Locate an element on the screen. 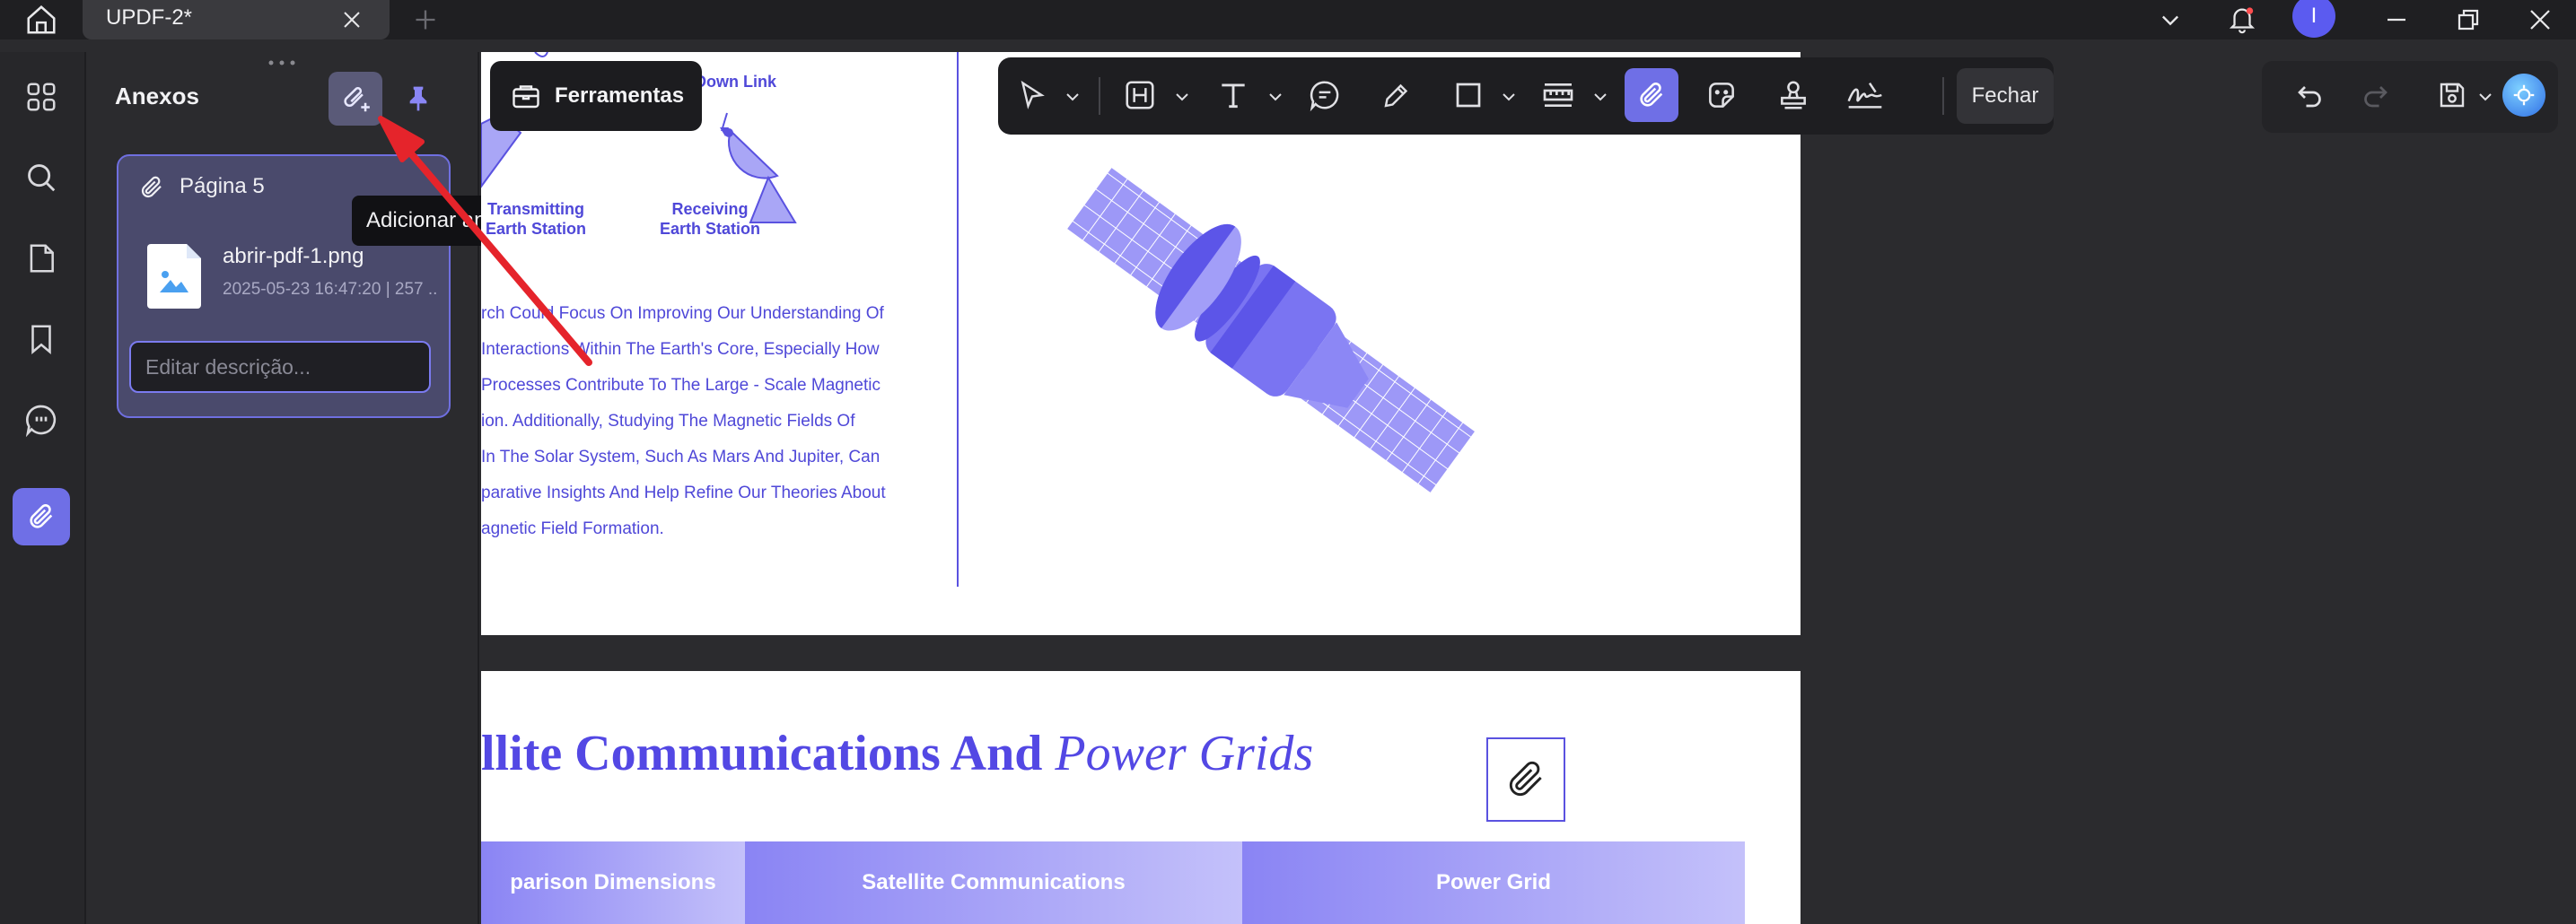 The width and height of the screenshot is (2576, 924). column-divider is located at coordinates (958, 319).